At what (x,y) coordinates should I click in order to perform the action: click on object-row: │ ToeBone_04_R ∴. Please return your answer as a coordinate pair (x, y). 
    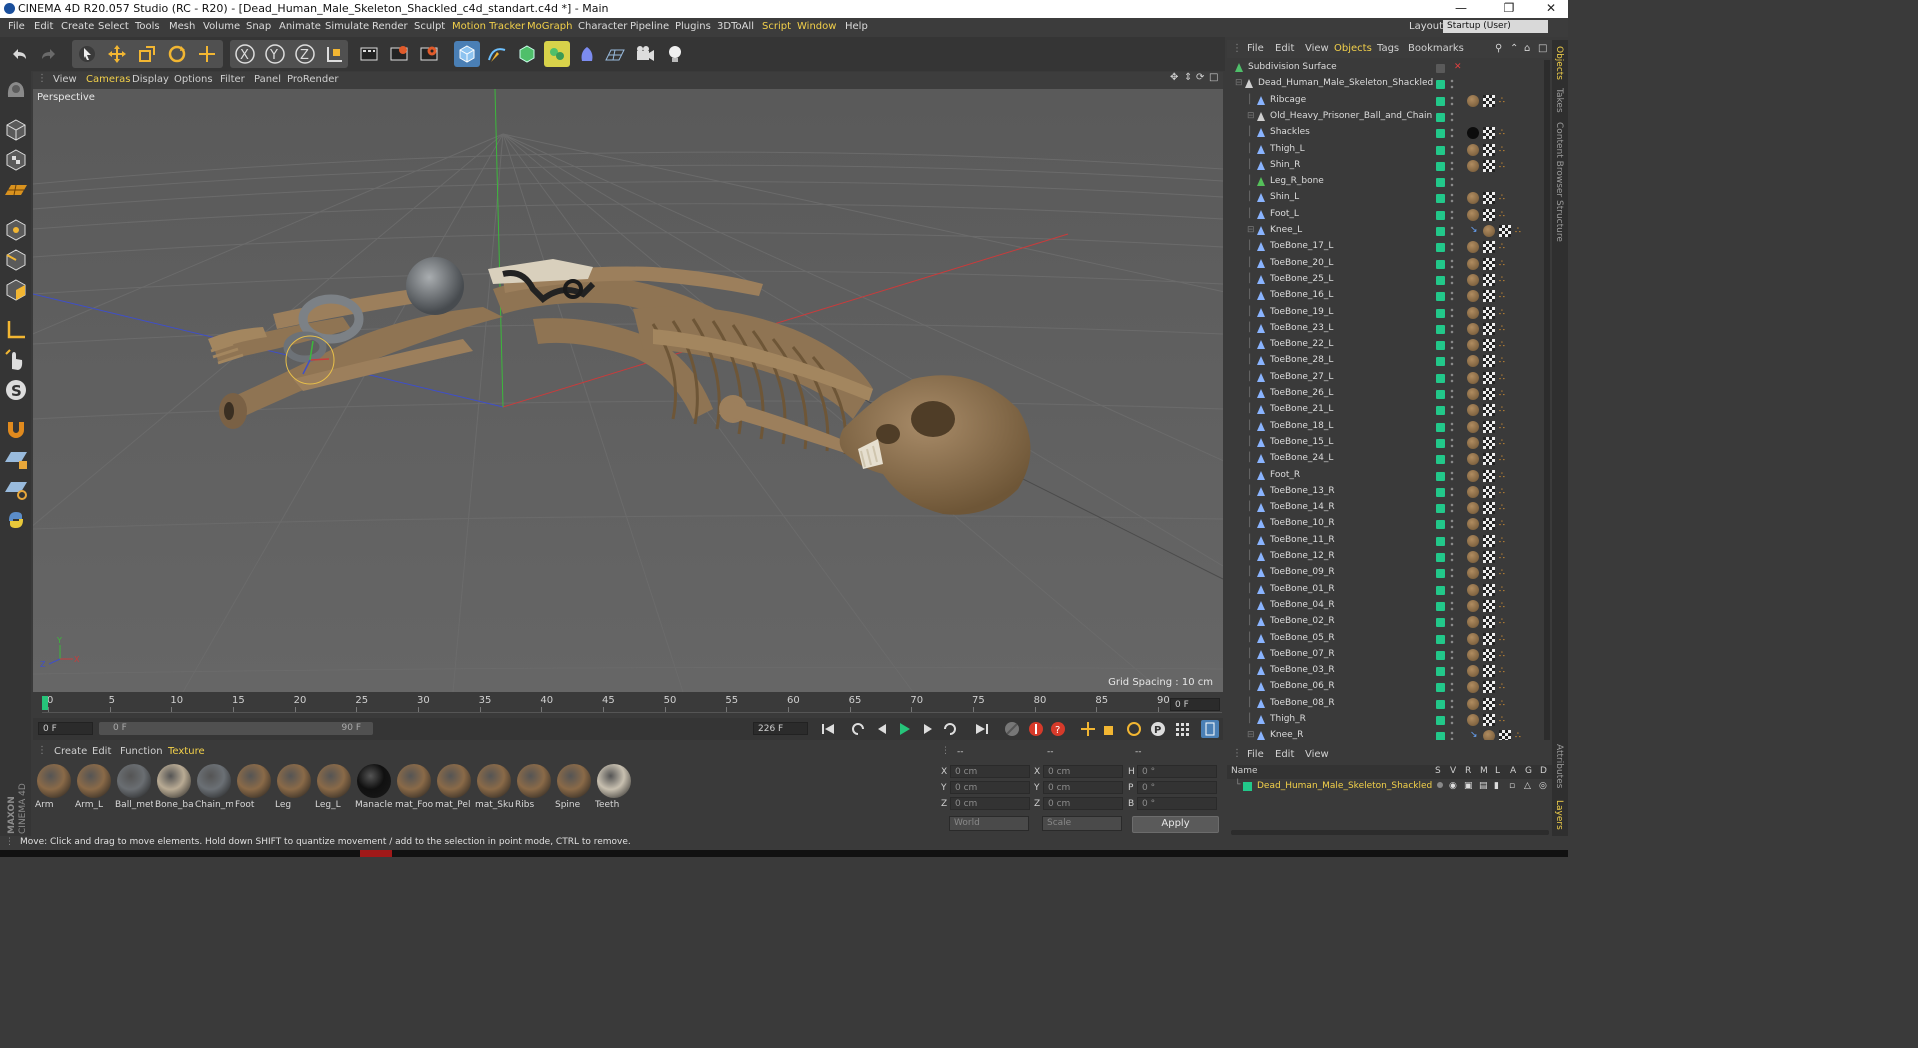
    Looking at the image, I should click on (1389, 606).